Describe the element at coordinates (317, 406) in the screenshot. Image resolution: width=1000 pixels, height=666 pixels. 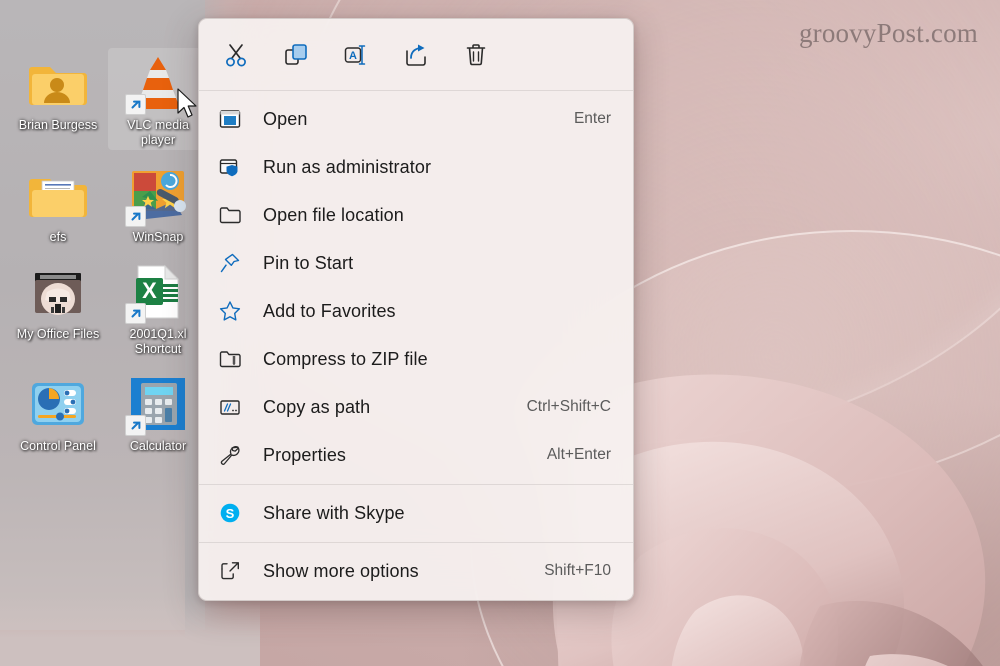
I see `menu-item-label: Copy as path` at that location.